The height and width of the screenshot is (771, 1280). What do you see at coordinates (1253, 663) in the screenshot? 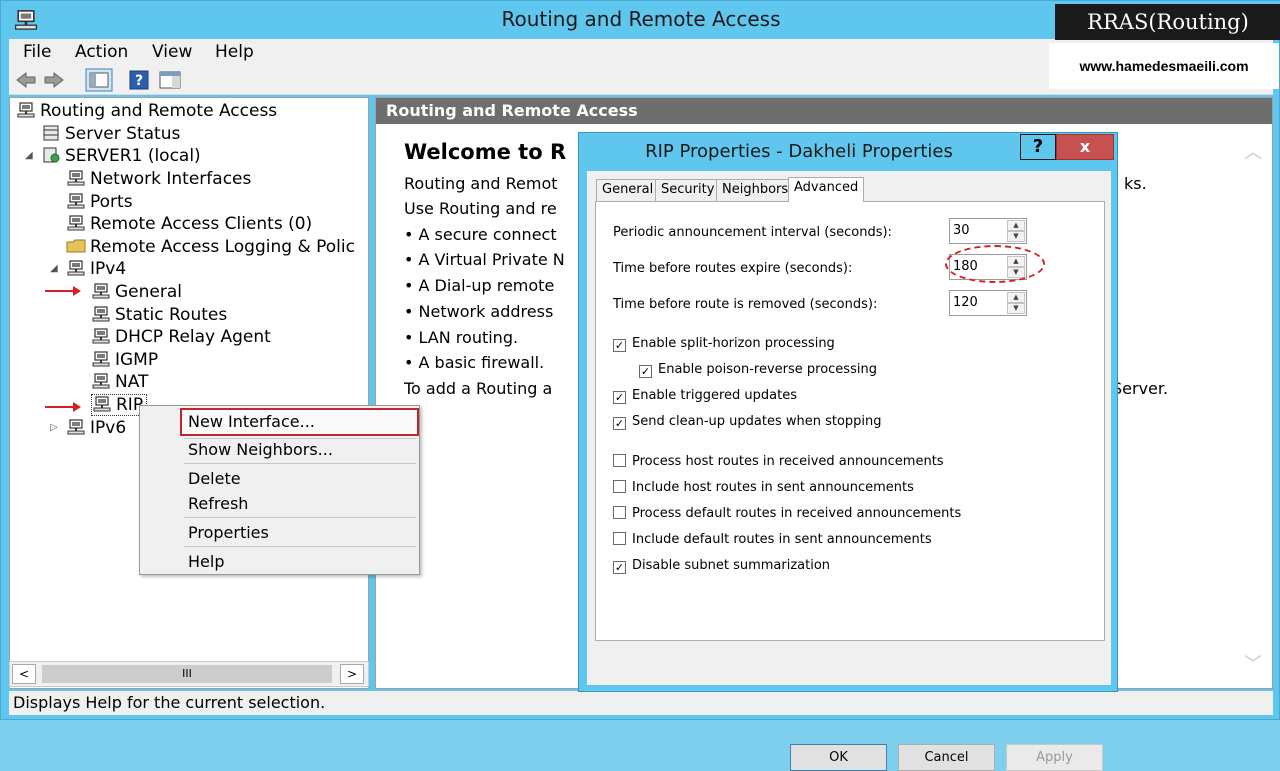
I see `expand-chevron-icon: ﹀` at bounding box center [1253, 663].